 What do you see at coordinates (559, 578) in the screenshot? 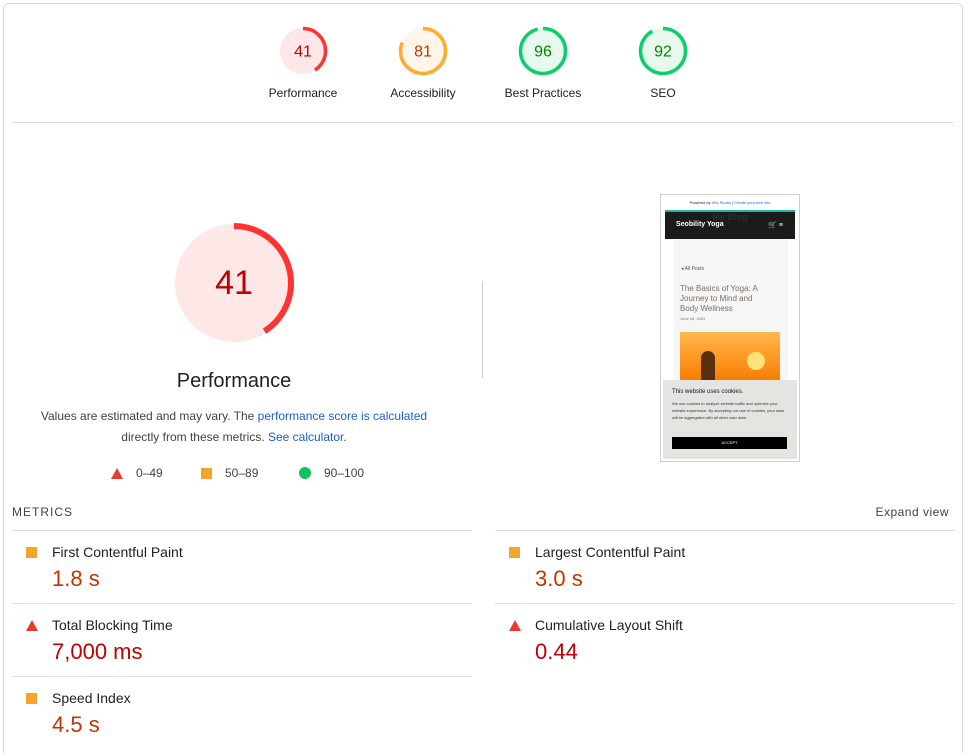
I see `metric-value: 3.0 s` at bounding box center [559, 578].